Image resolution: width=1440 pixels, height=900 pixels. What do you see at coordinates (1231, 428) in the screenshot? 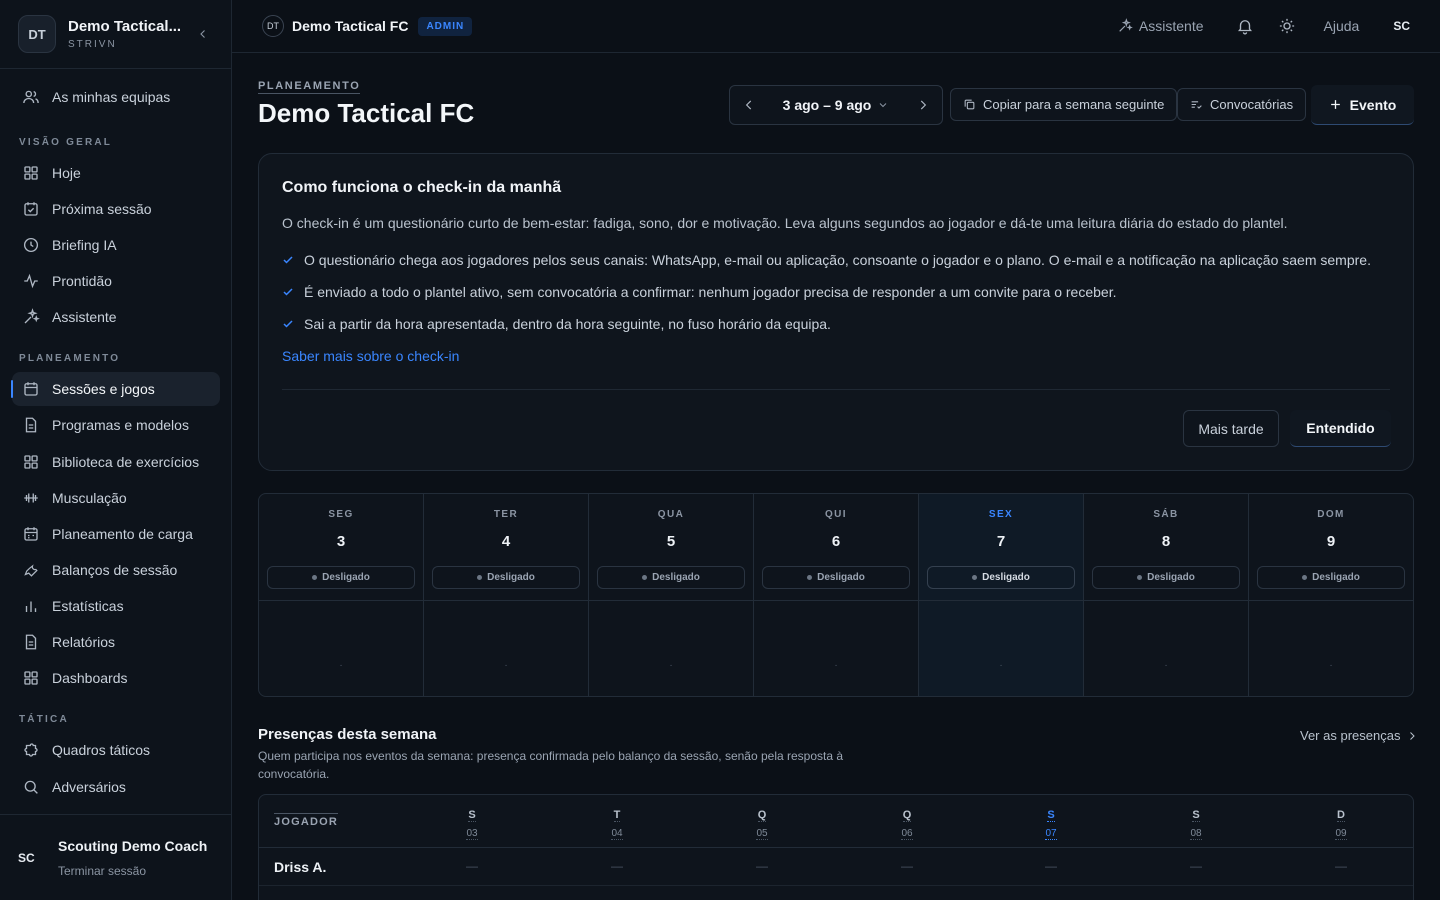
I see `later-button: Mais tarde` at bounding box center [1231, 428].